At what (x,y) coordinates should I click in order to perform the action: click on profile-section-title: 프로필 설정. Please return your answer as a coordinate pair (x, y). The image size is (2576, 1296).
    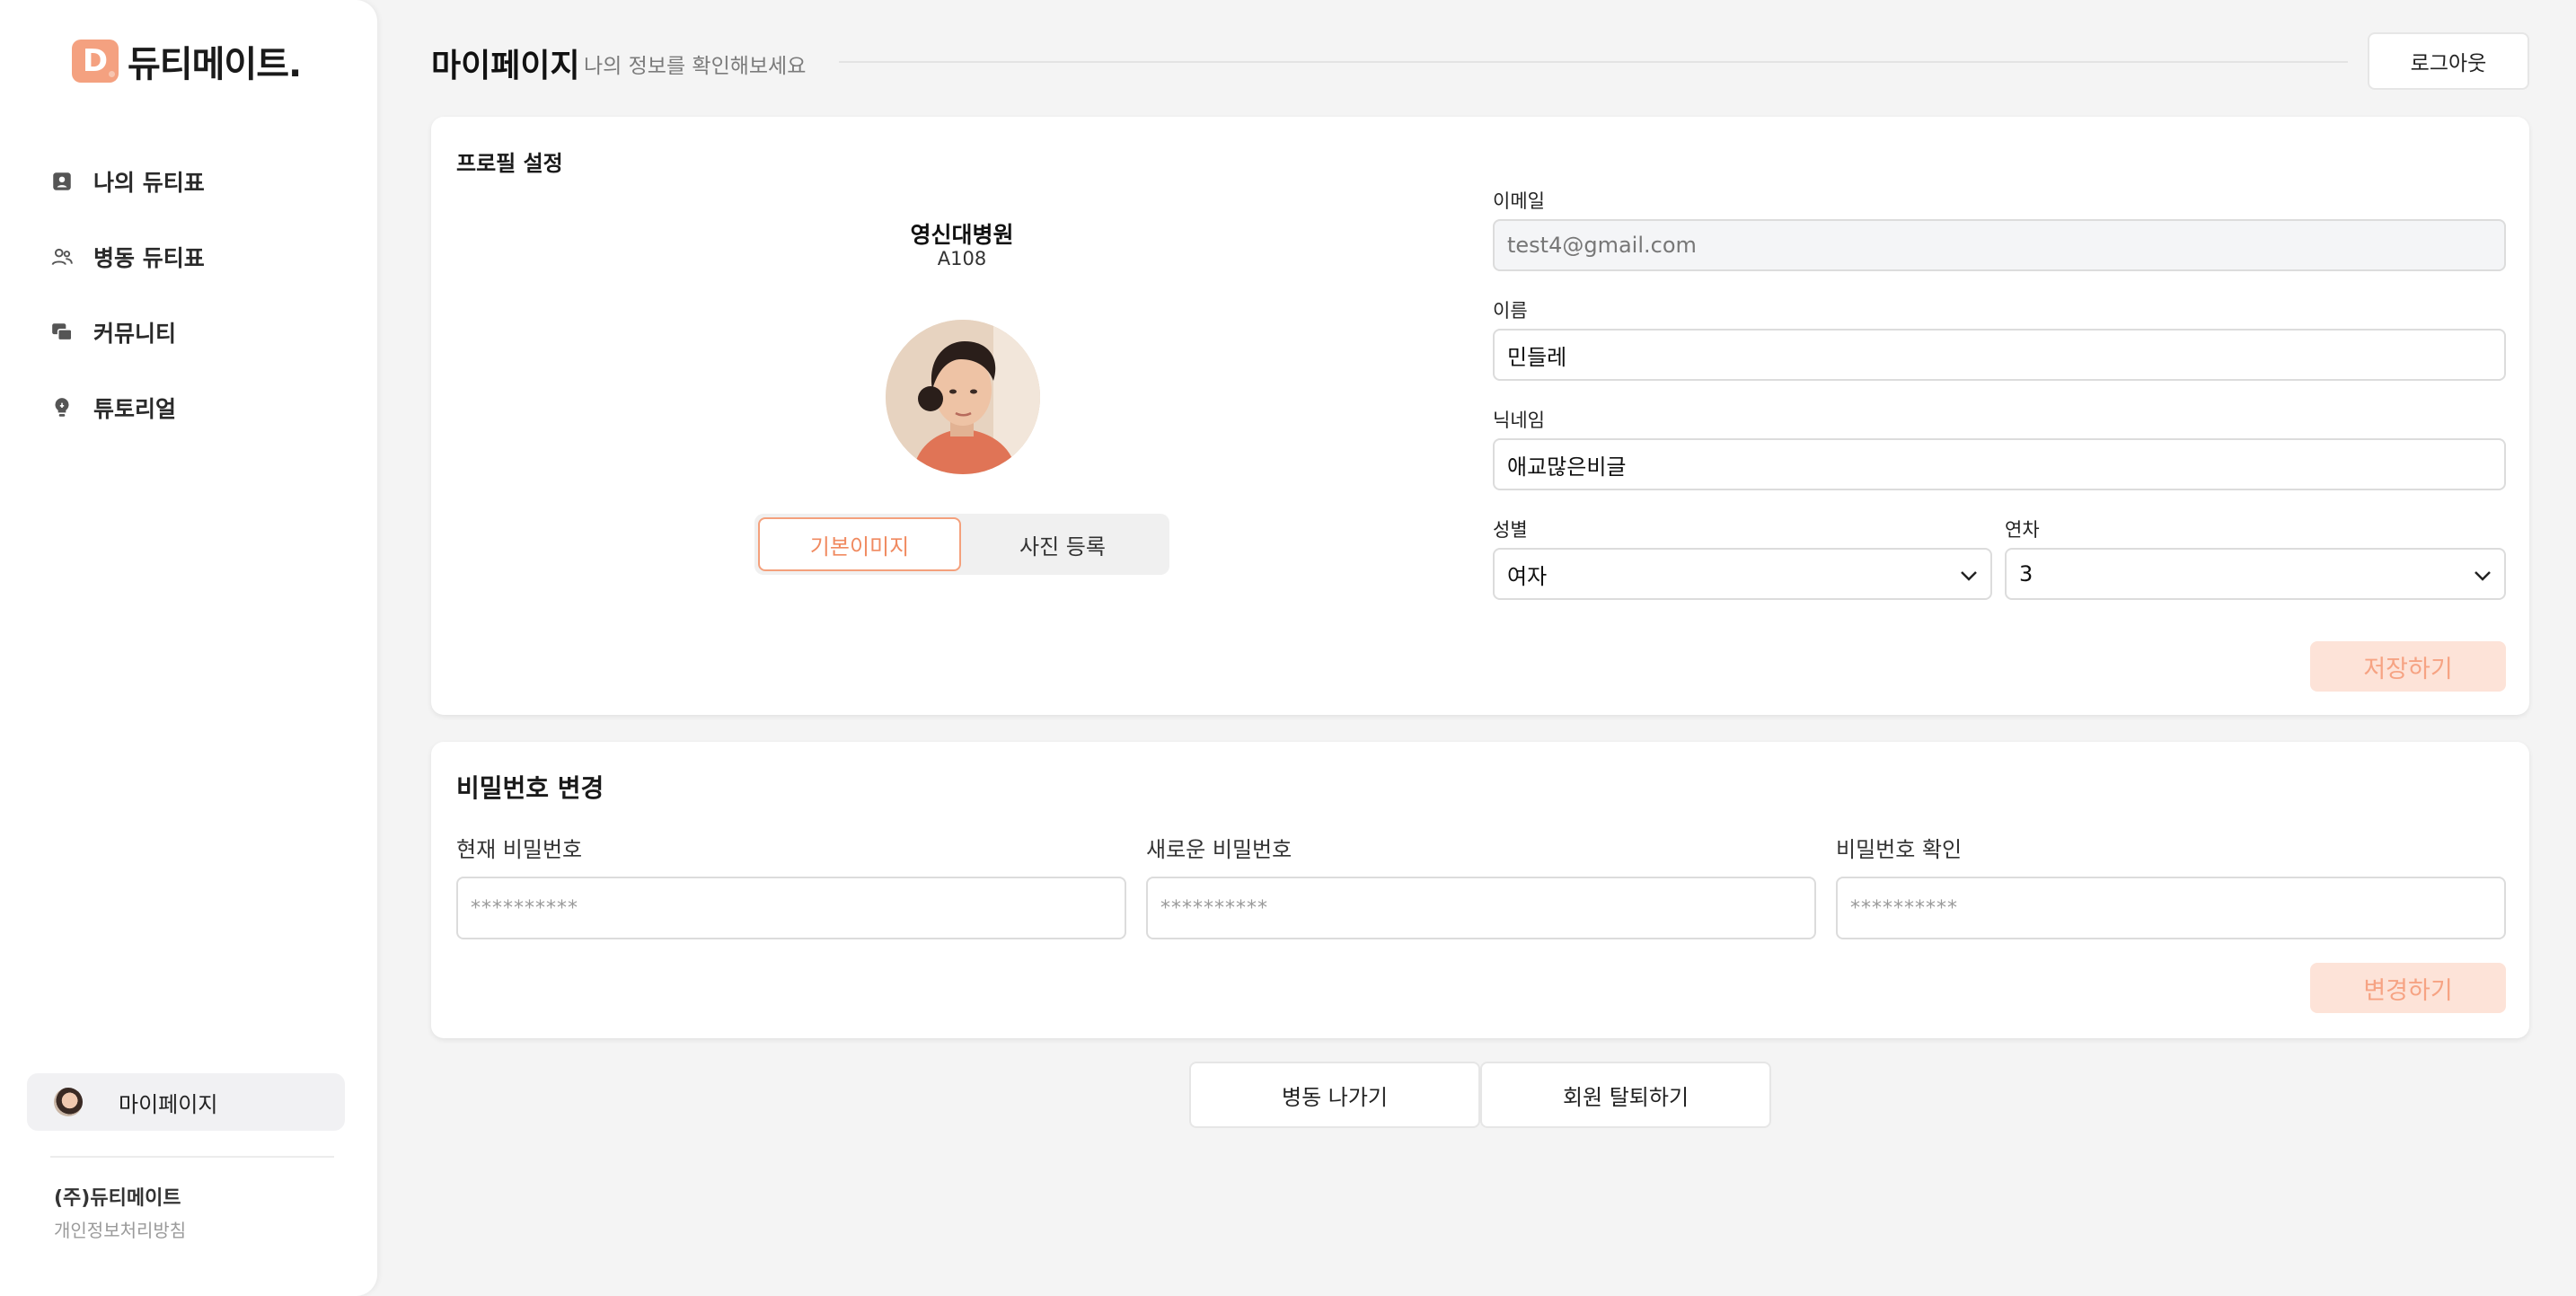
    Looking at the image, I should click on (509, 163).